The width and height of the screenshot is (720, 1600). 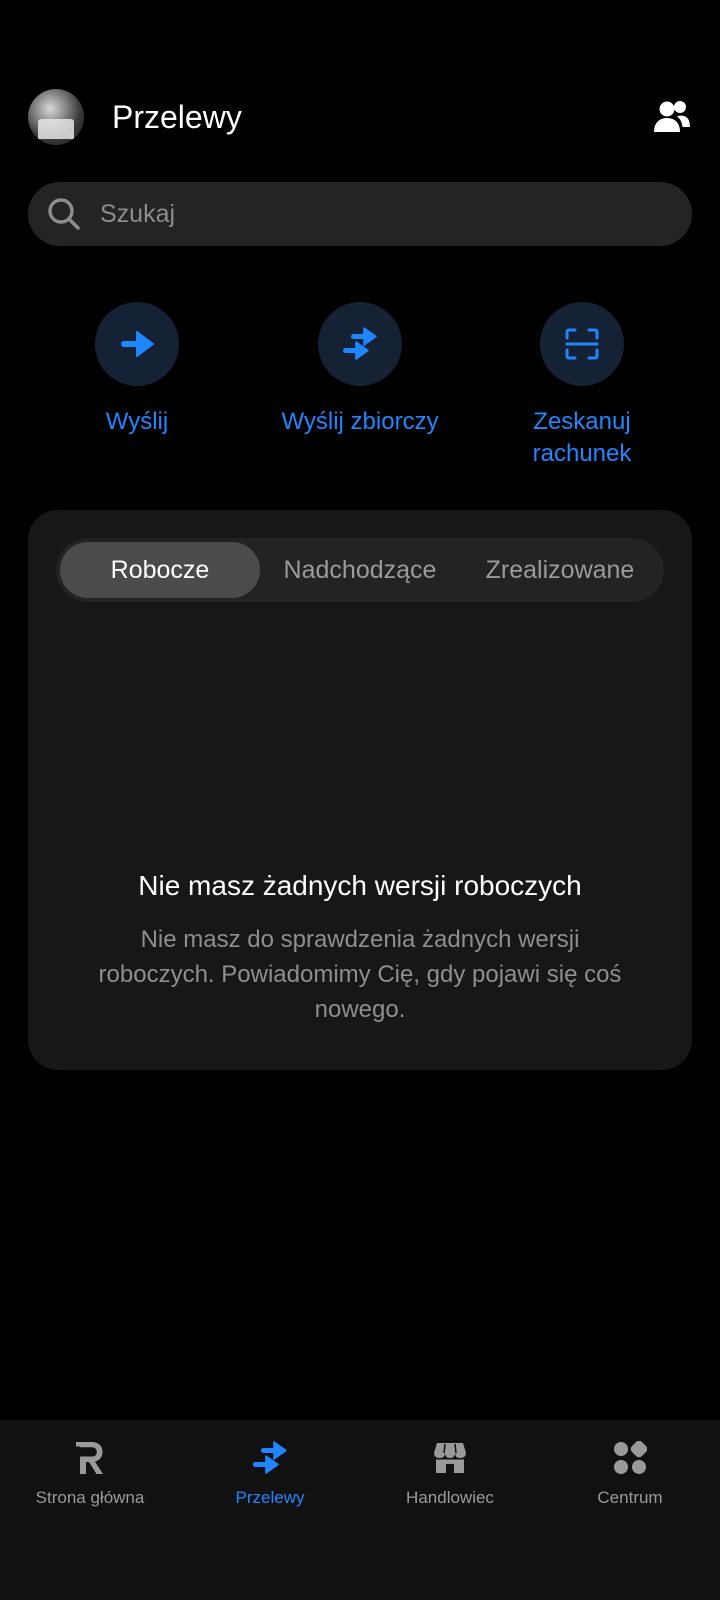 What do you see at coordinates (450, 1518) in the screenshot?
I see `nav-item-merchant: Handlowiec` at bounding box center [450, 1518].